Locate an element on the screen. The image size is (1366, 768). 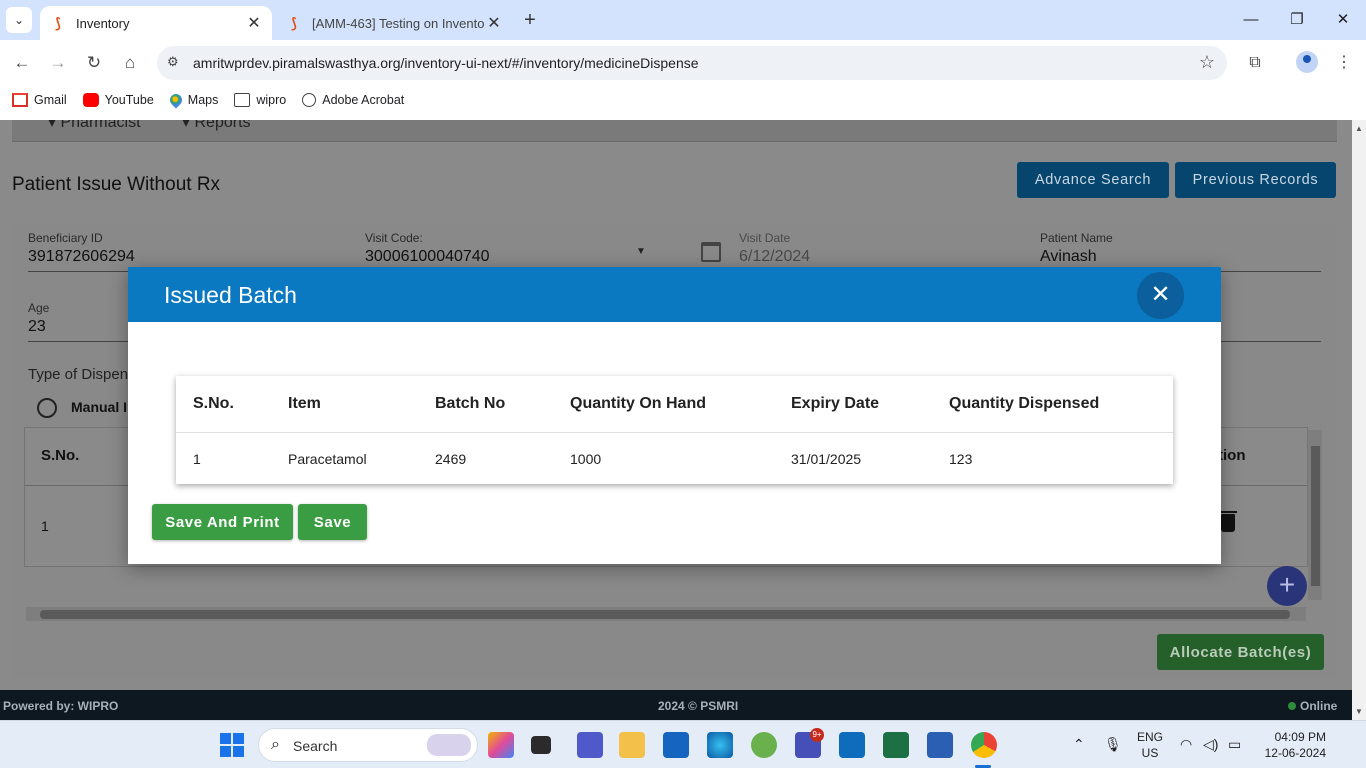
edge-icon is located at coordinates (720, 745).